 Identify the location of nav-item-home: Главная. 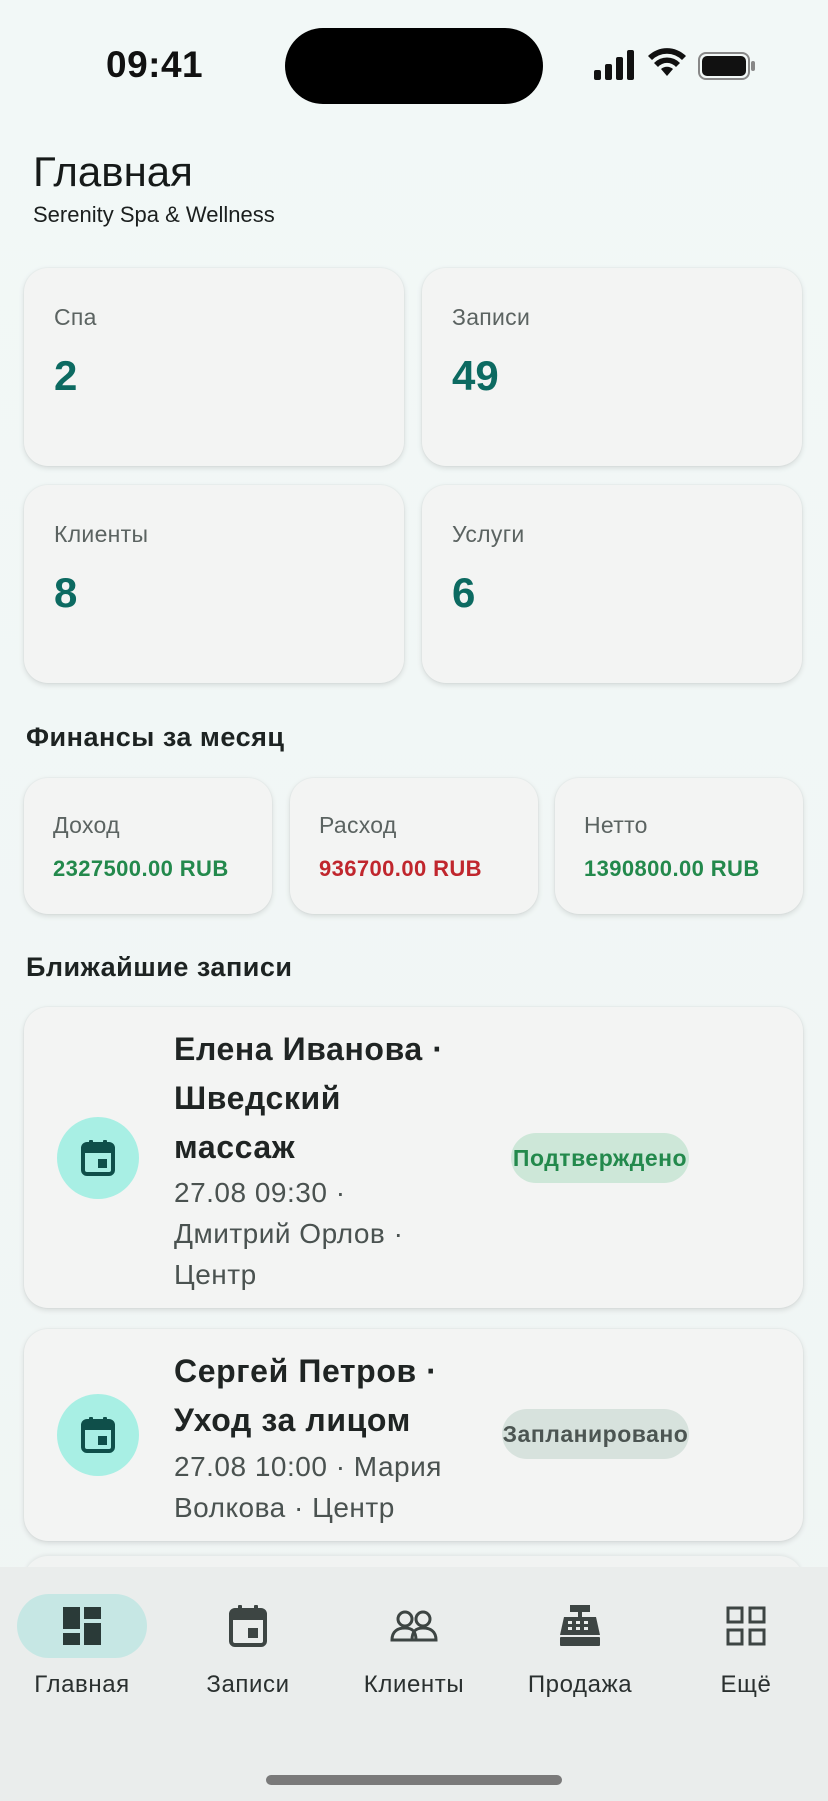
(82, 1637).